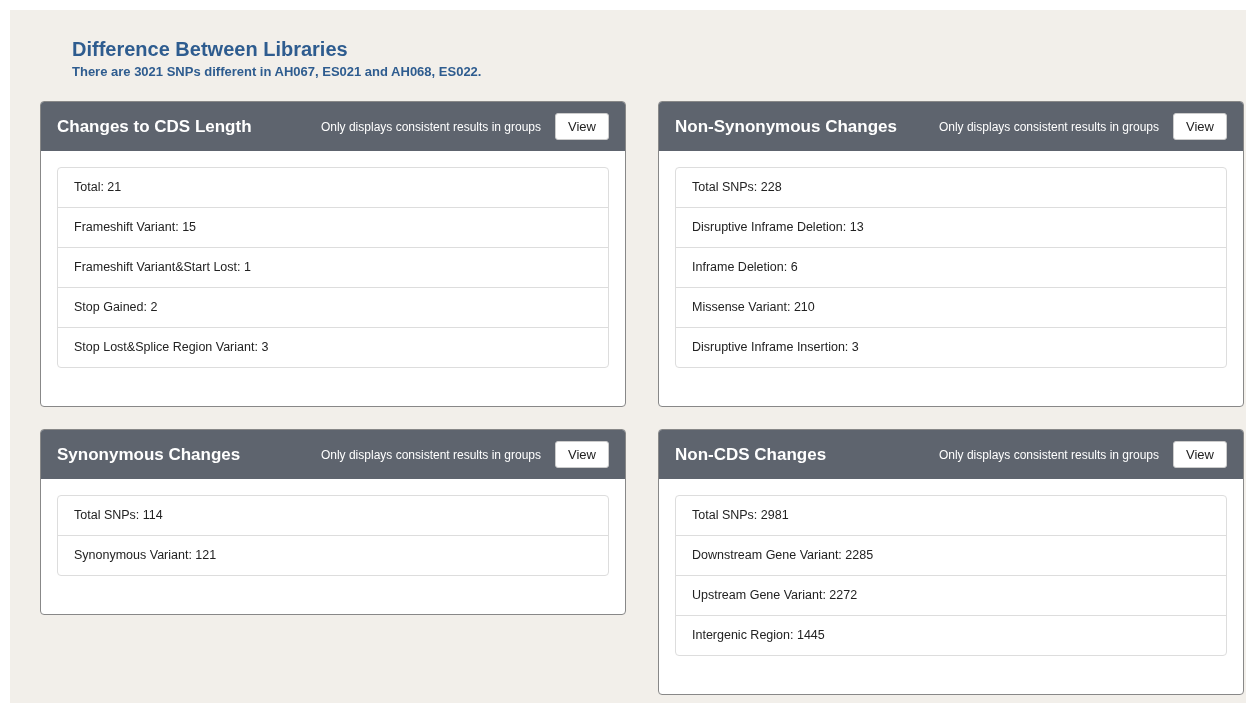  Describe the element at coordinates (333, 307) in the screenshot. I see `list-item: Stop Gained: 2` at that location.